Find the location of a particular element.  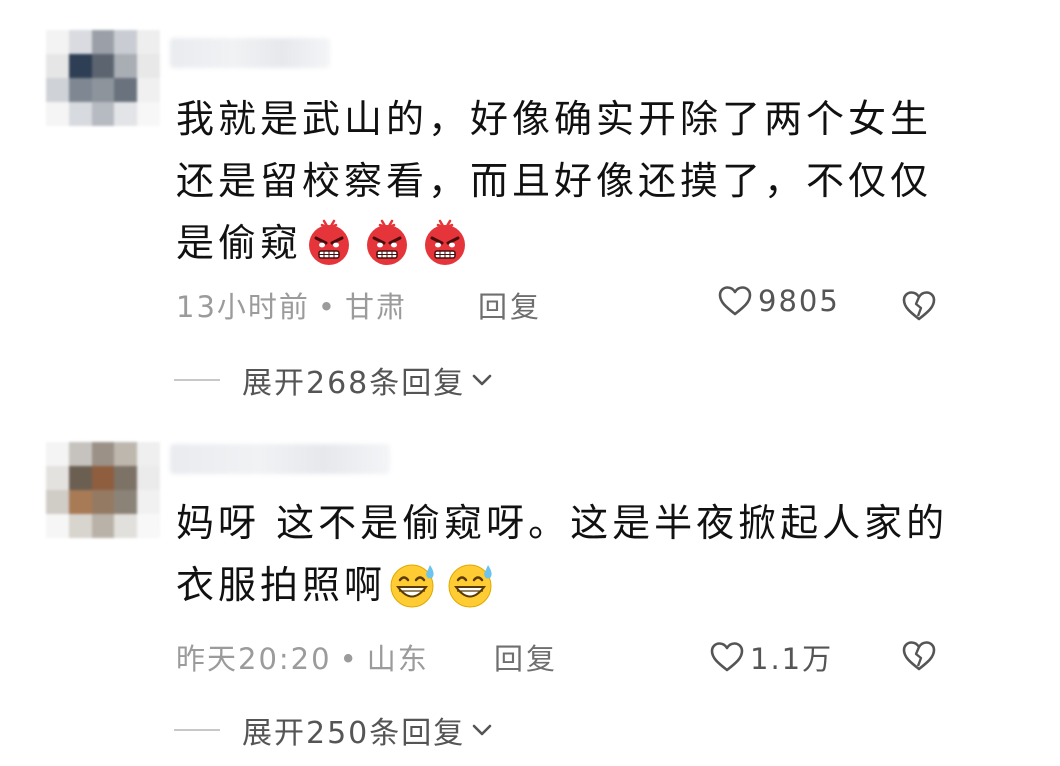

comment-time: 13小时前 is located at coordinates (243, 307).